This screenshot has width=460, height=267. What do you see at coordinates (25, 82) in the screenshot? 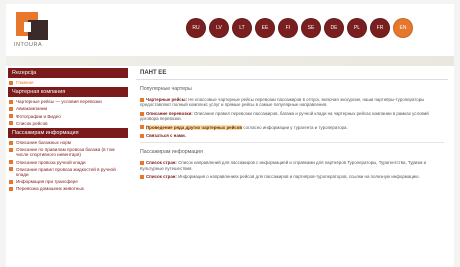
I see `sidebar-item-label: Главная` at bounding box center [25, 82].